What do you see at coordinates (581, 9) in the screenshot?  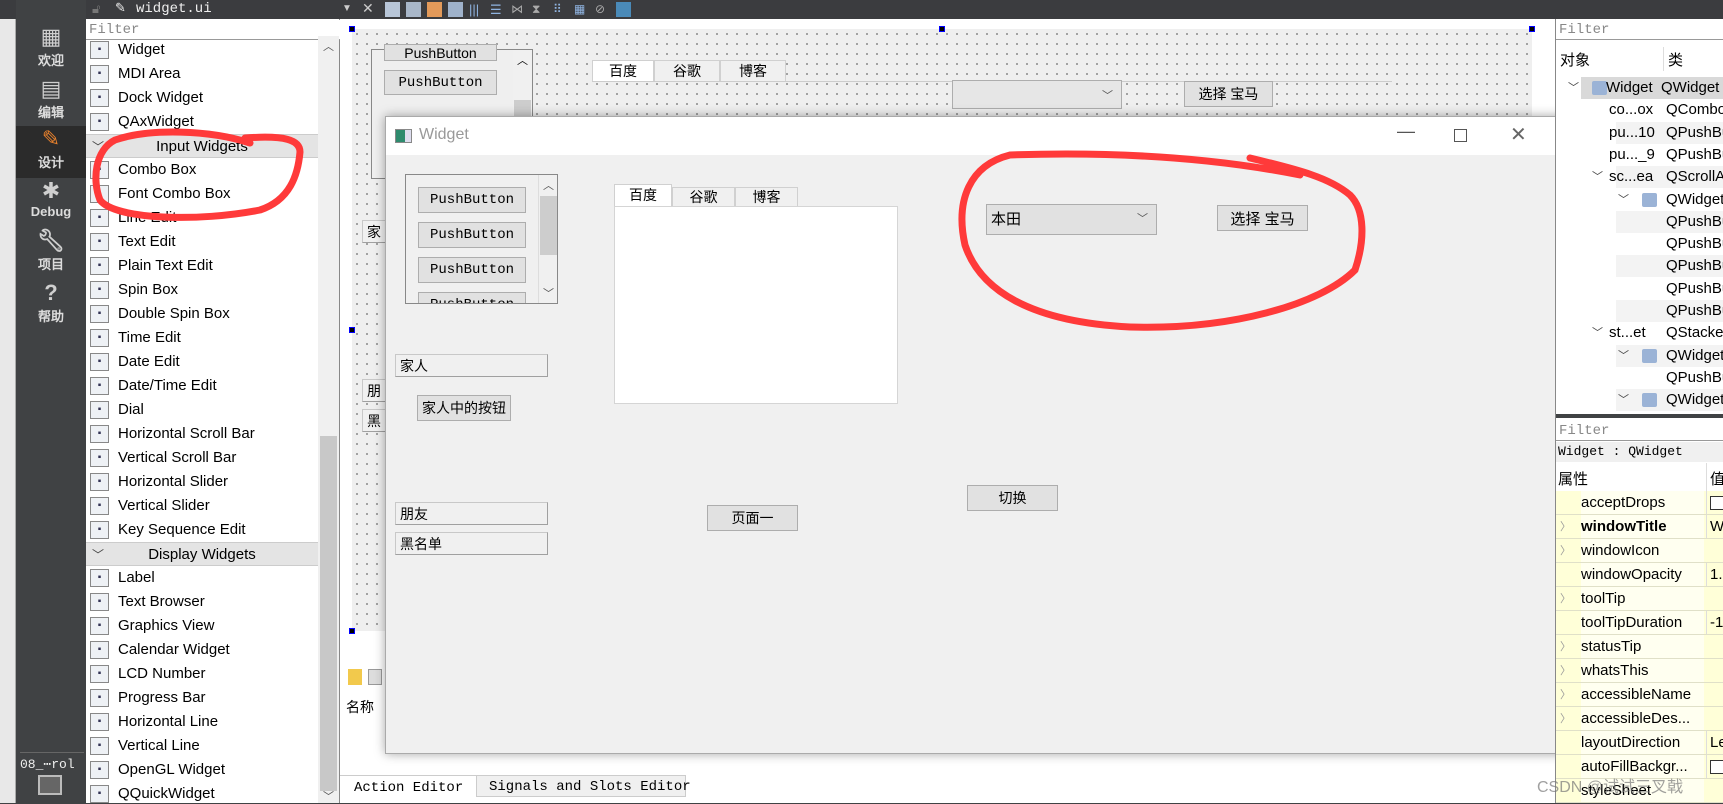 I see `layout-grid-icon: ▦` at bounding box center [581, 9].